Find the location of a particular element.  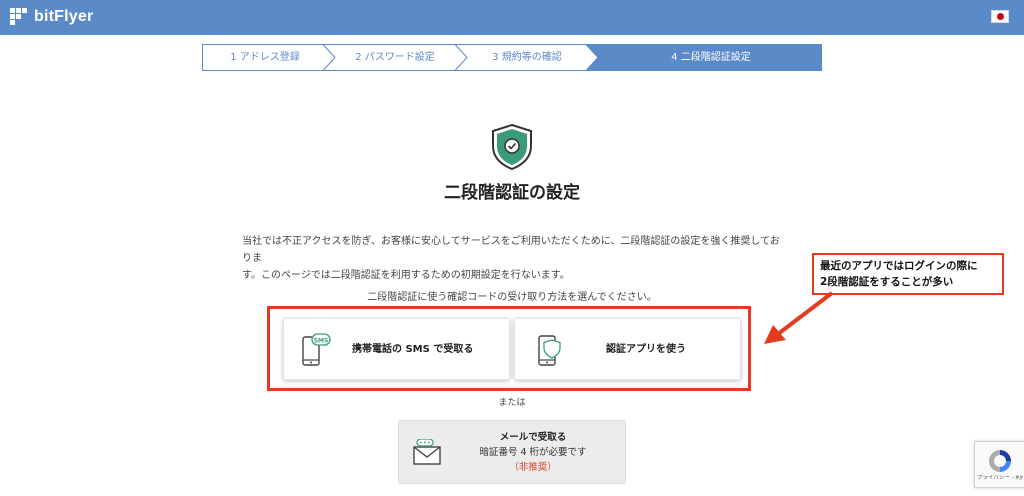

email-option-button: メールで受取る 暗証番号 4 桁が必要です （非推奨） is located at coordinates (512, 452).